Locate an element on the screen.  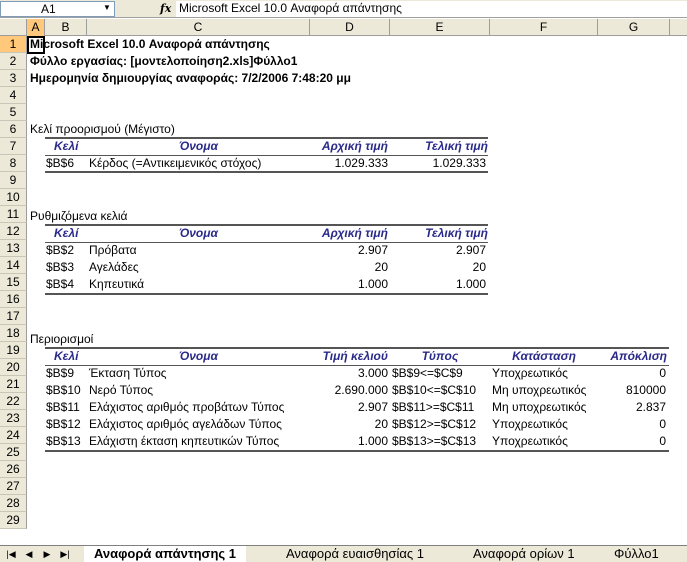
header-status: Κατάσταση is located at coordinates (544, 356).